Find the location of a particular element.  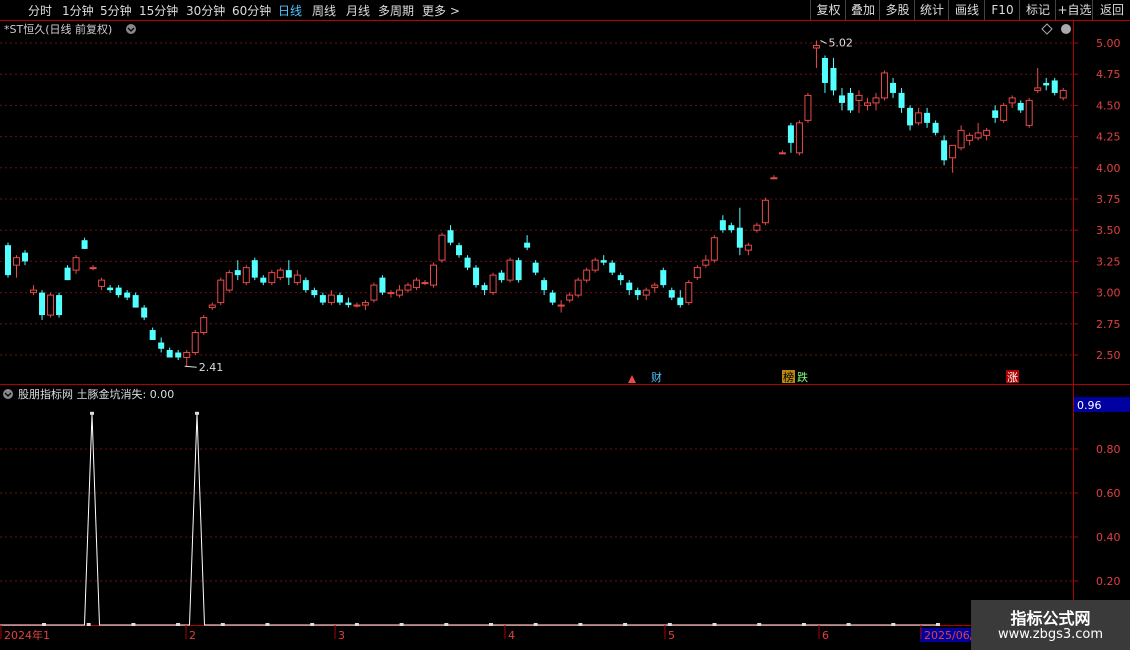

timeframe-2: 5分钟 is located at coordinates (116, 10).